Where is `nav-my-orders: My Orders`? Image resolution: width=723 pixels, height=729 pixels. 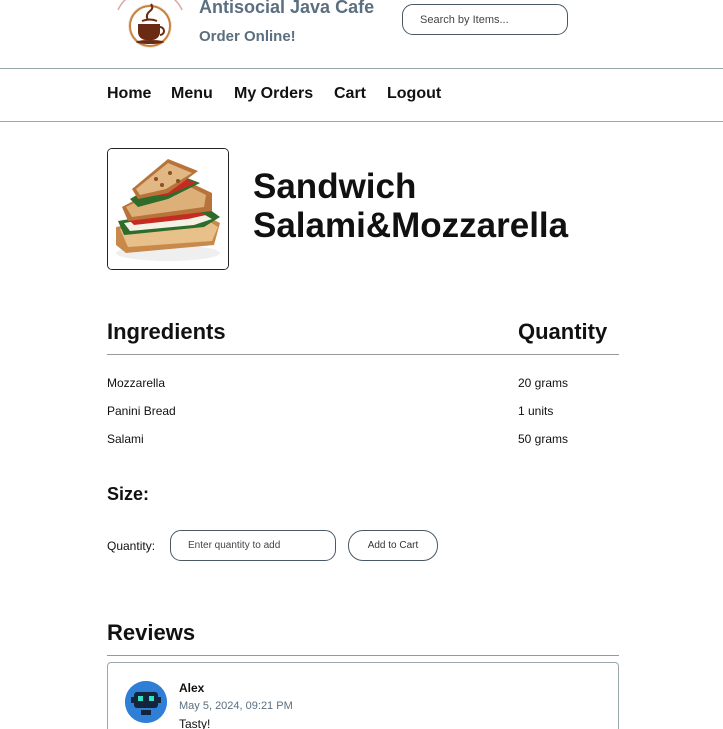 nav-my-orders: My Orders is located at coordinates (273, 94).